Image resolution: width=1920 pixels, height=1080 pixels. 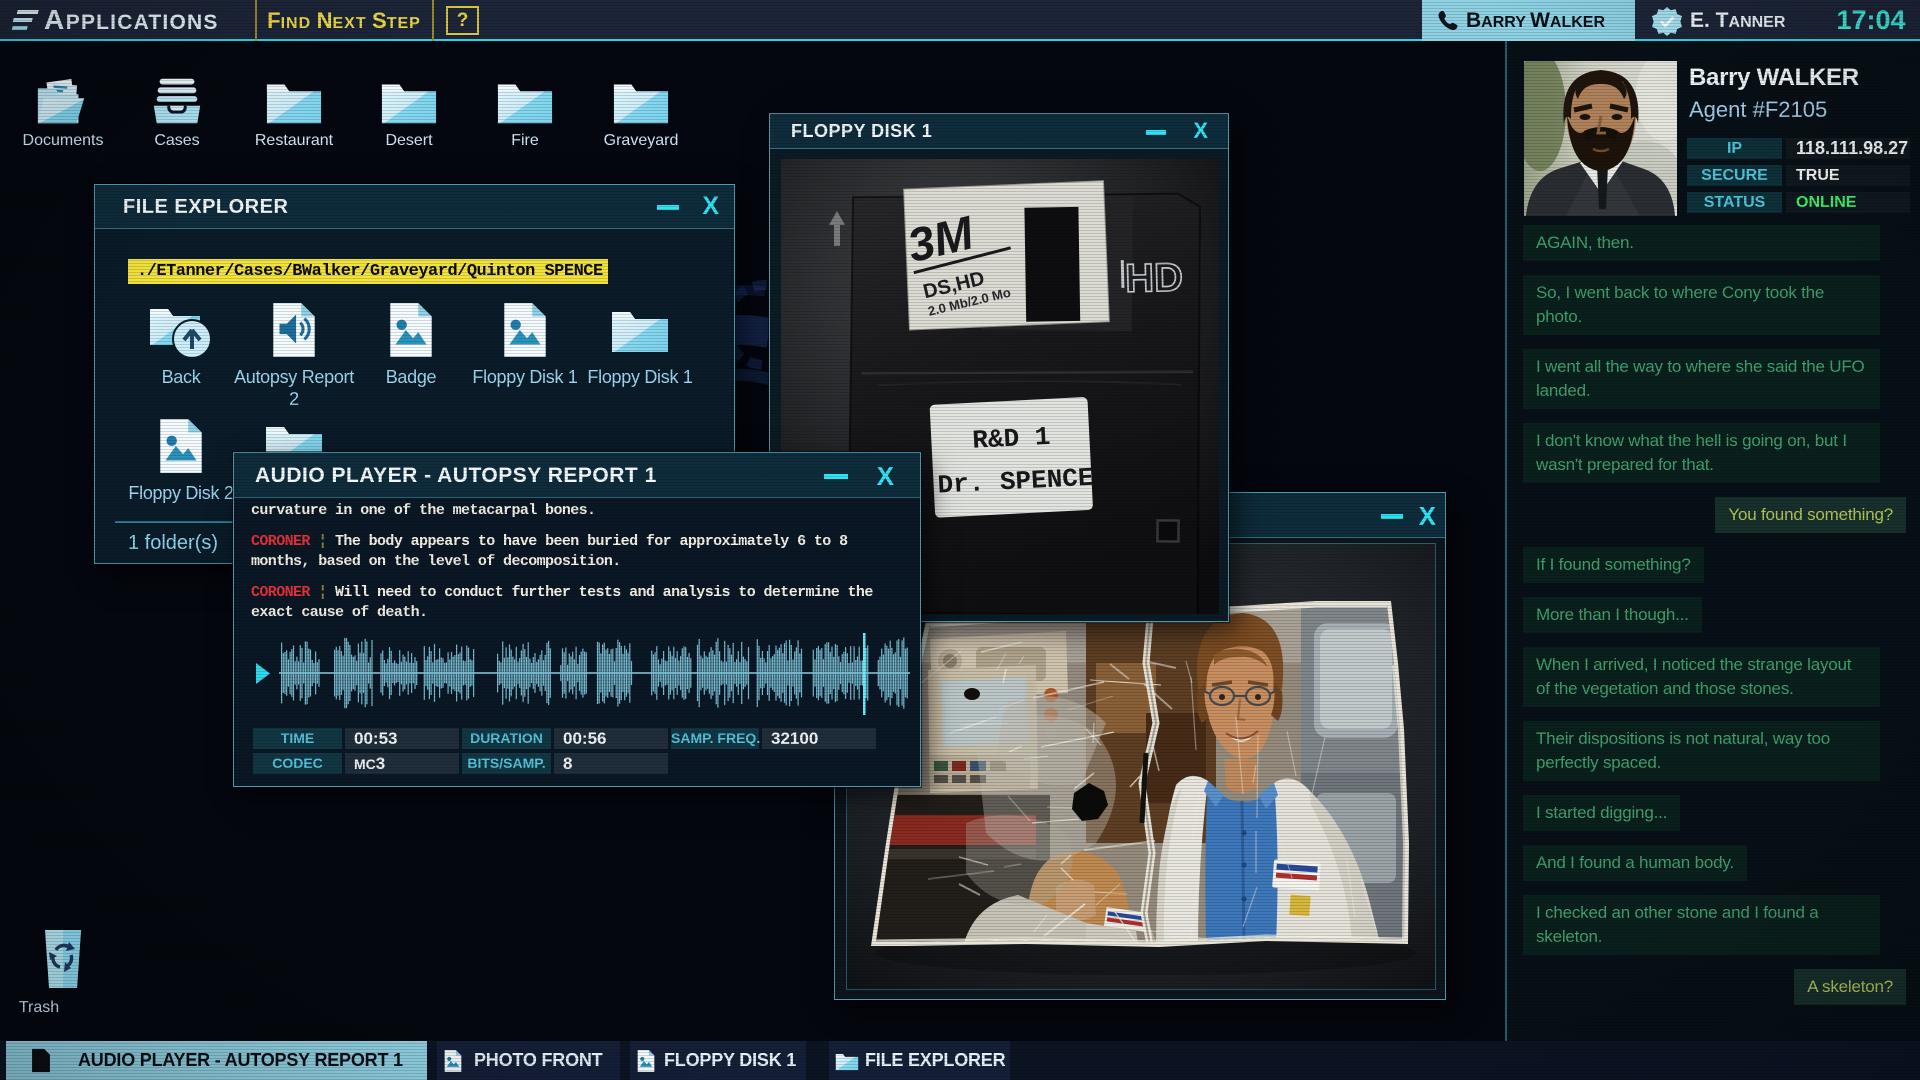 What do you see at coordinates (1154, 278) in the screenshot?
I see `svg-text: HD` at bounding box center [1154, 278].